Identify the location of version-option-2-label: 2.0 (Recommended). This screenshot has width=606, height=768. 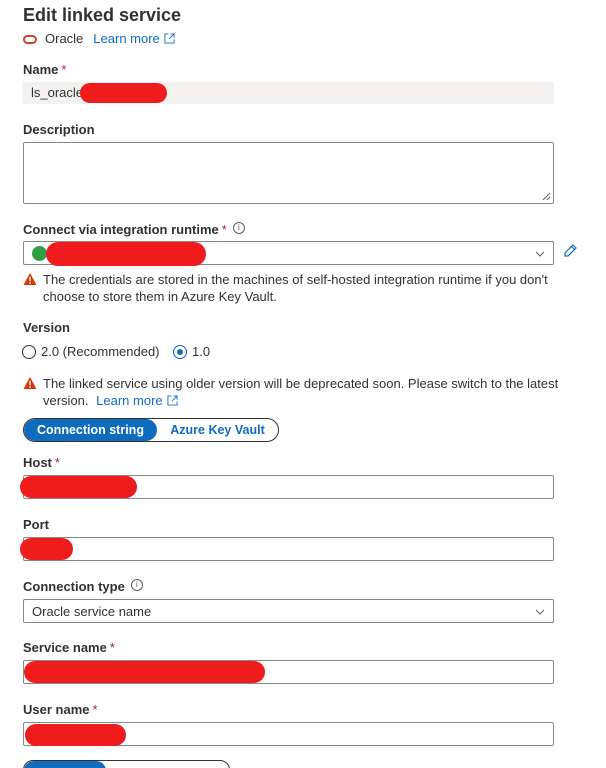
(100, 351).